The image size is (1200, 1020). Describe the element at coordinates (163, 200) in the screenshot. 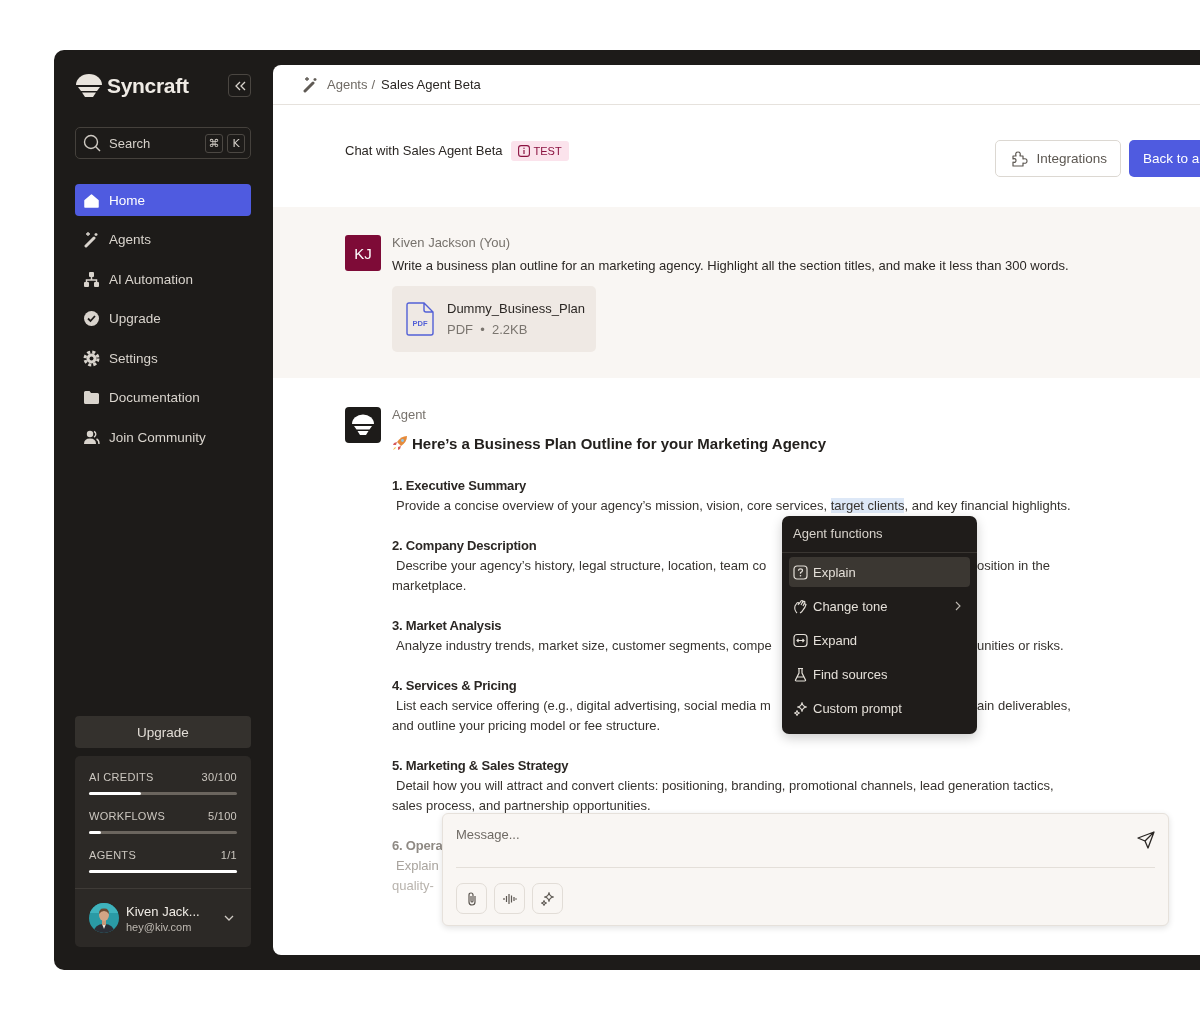

I see `nav-item: Home` at that location.